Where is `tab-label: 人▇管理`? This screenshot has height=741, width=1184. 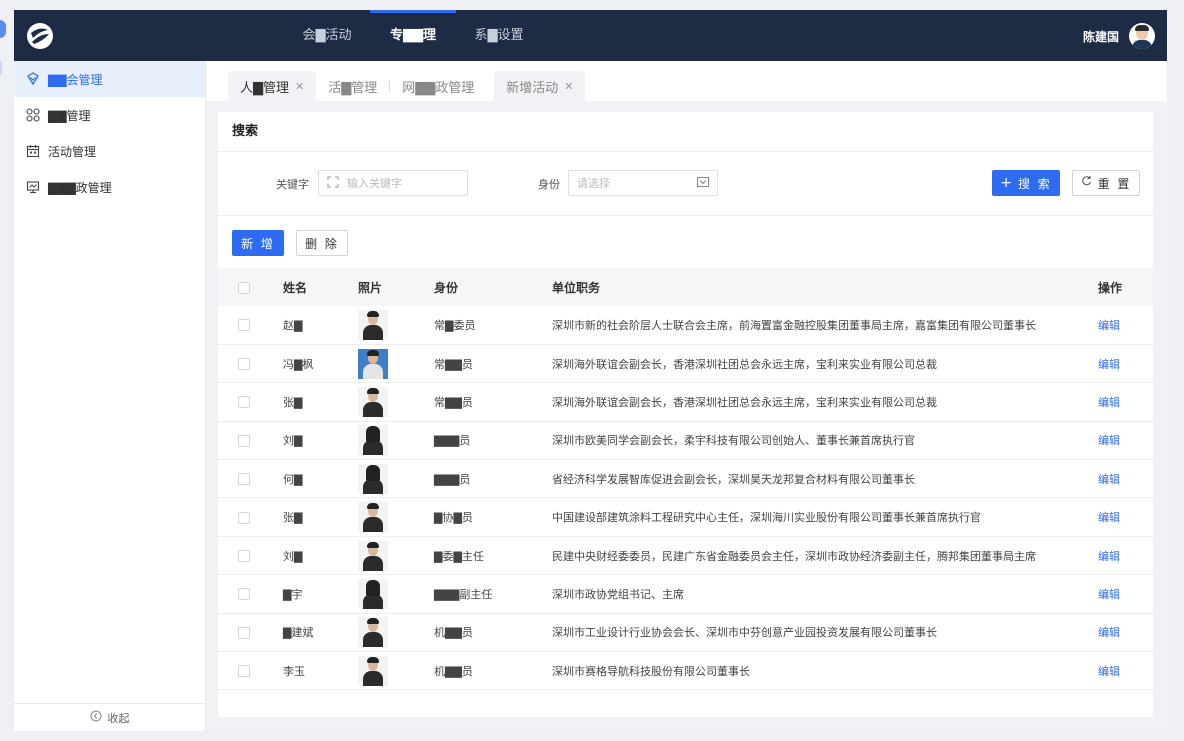
tab-label: 人▇管理 is located at coordinates (264, 88).